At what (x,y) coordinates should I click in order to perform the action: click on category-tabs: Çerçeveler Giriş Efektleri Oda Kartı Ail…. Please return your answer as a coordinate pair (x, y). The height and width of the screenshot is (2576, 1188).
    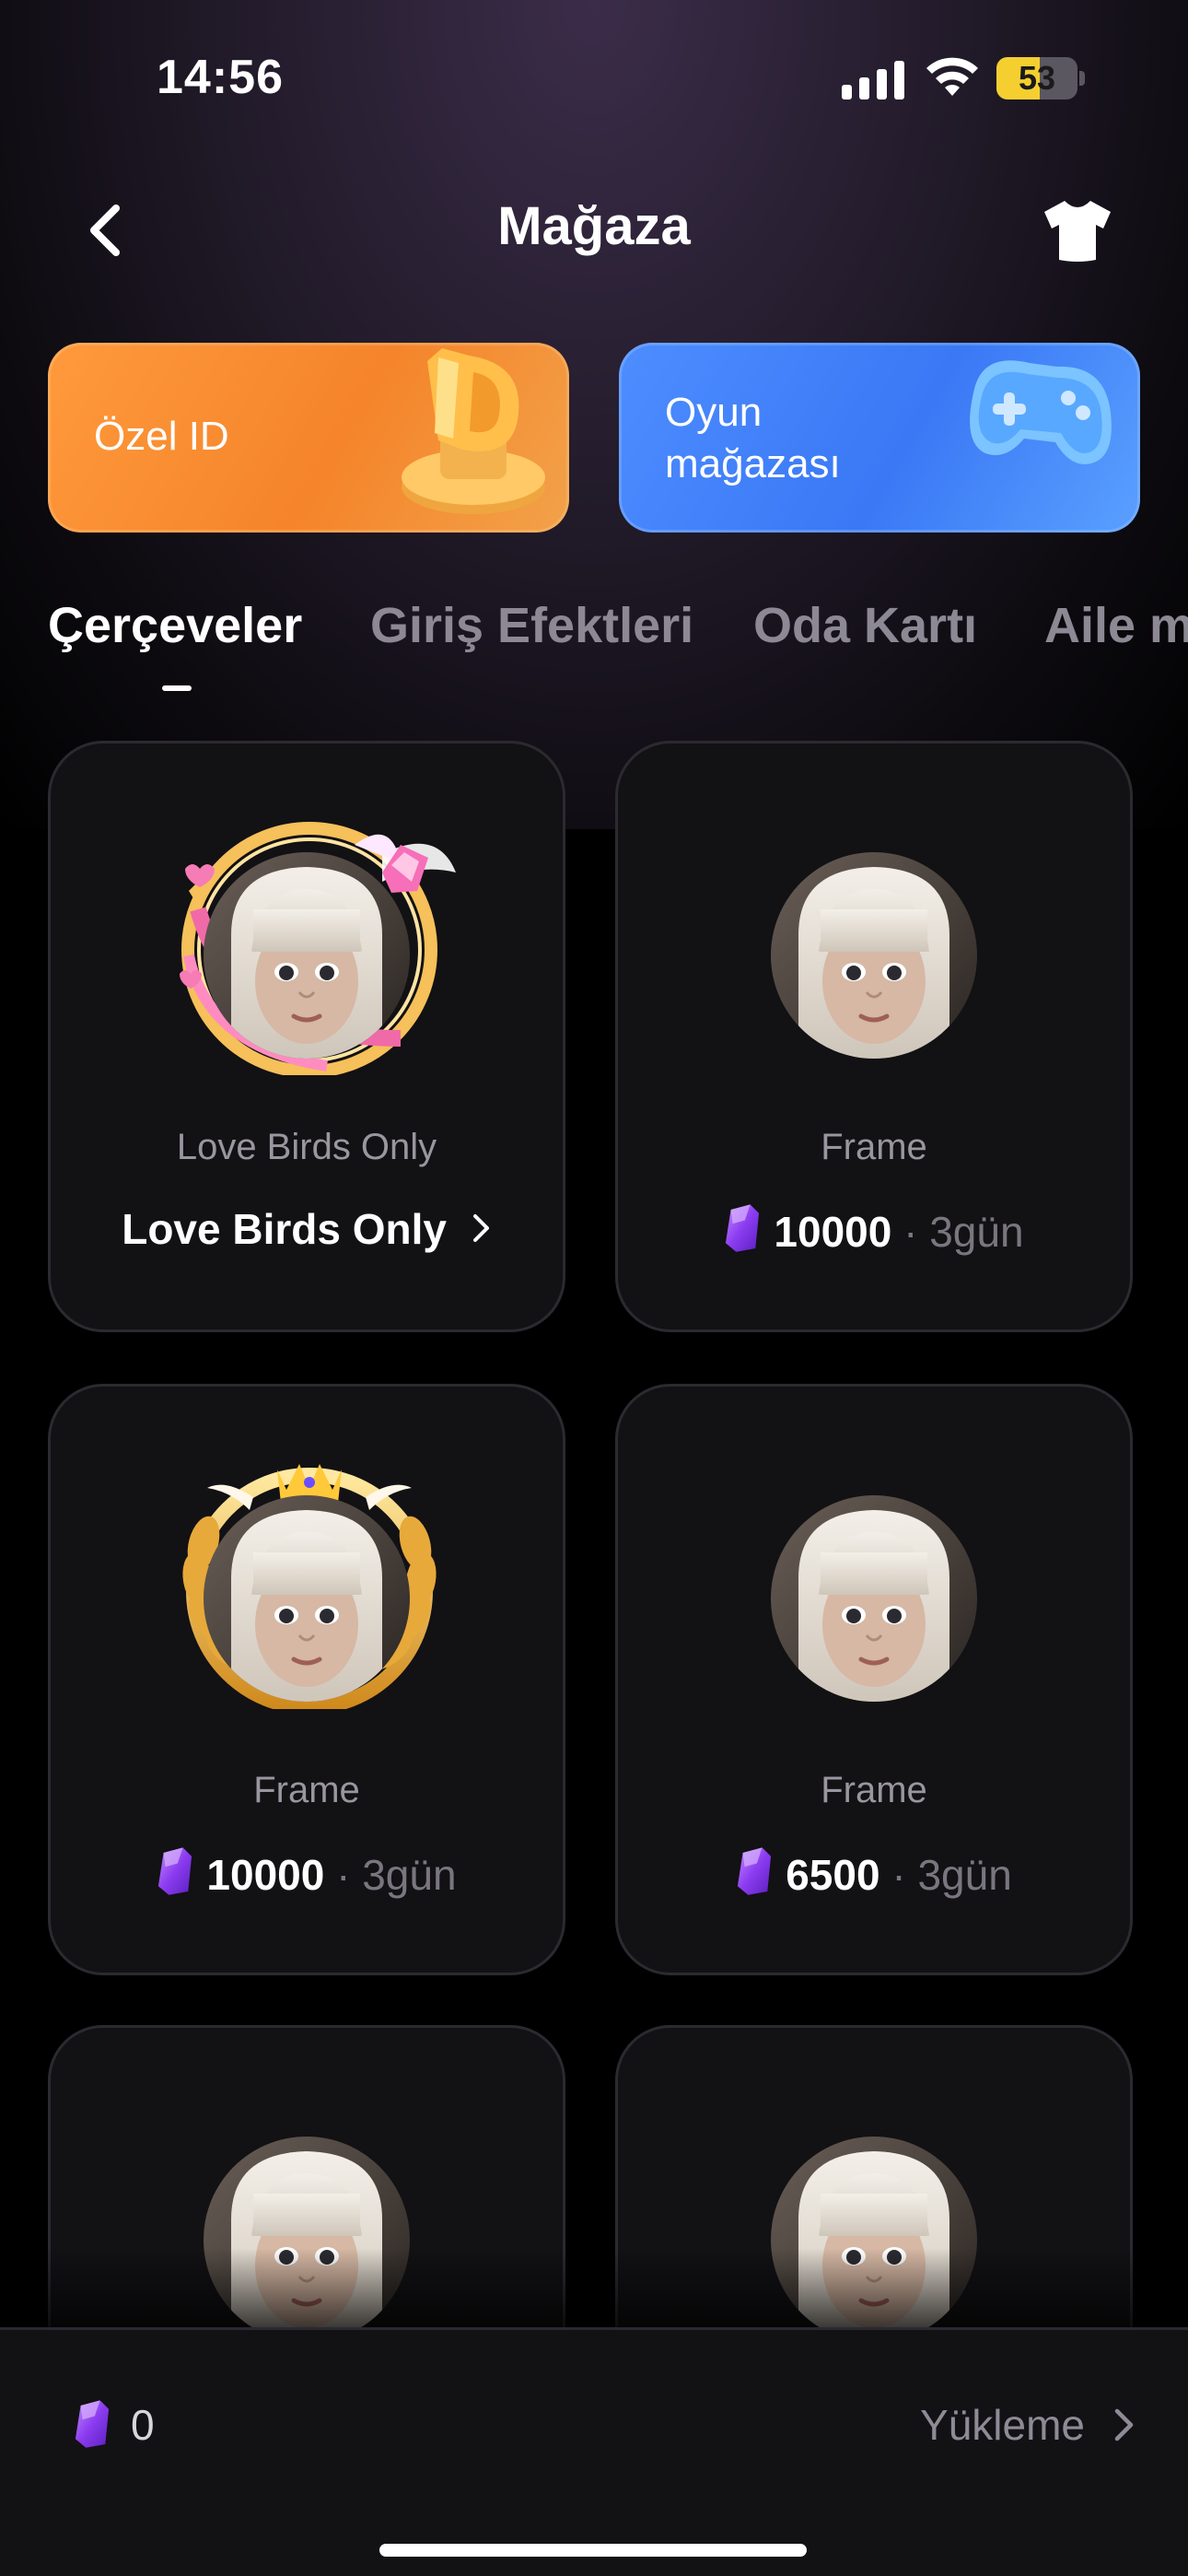
    Looking at the image, I should click on (594, 640).